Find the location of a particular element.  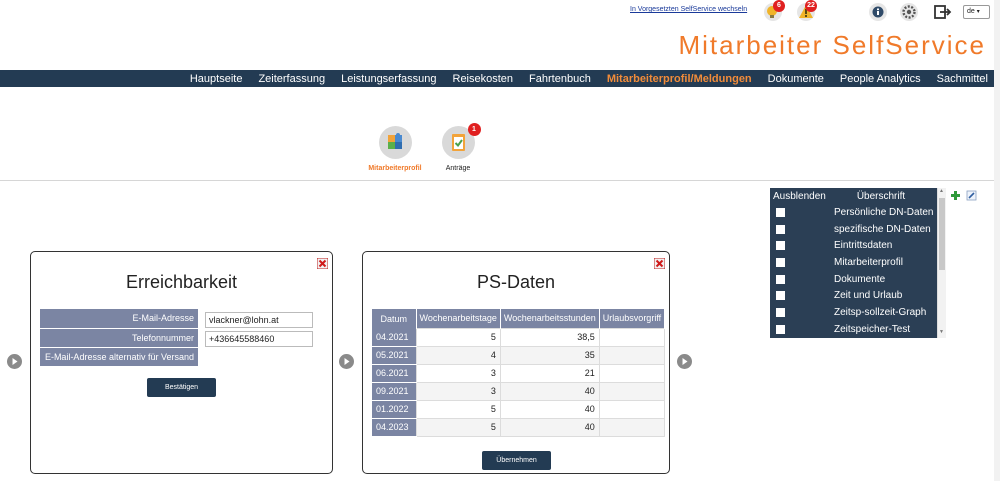

gear-icon is located at coordinates (909, 12).